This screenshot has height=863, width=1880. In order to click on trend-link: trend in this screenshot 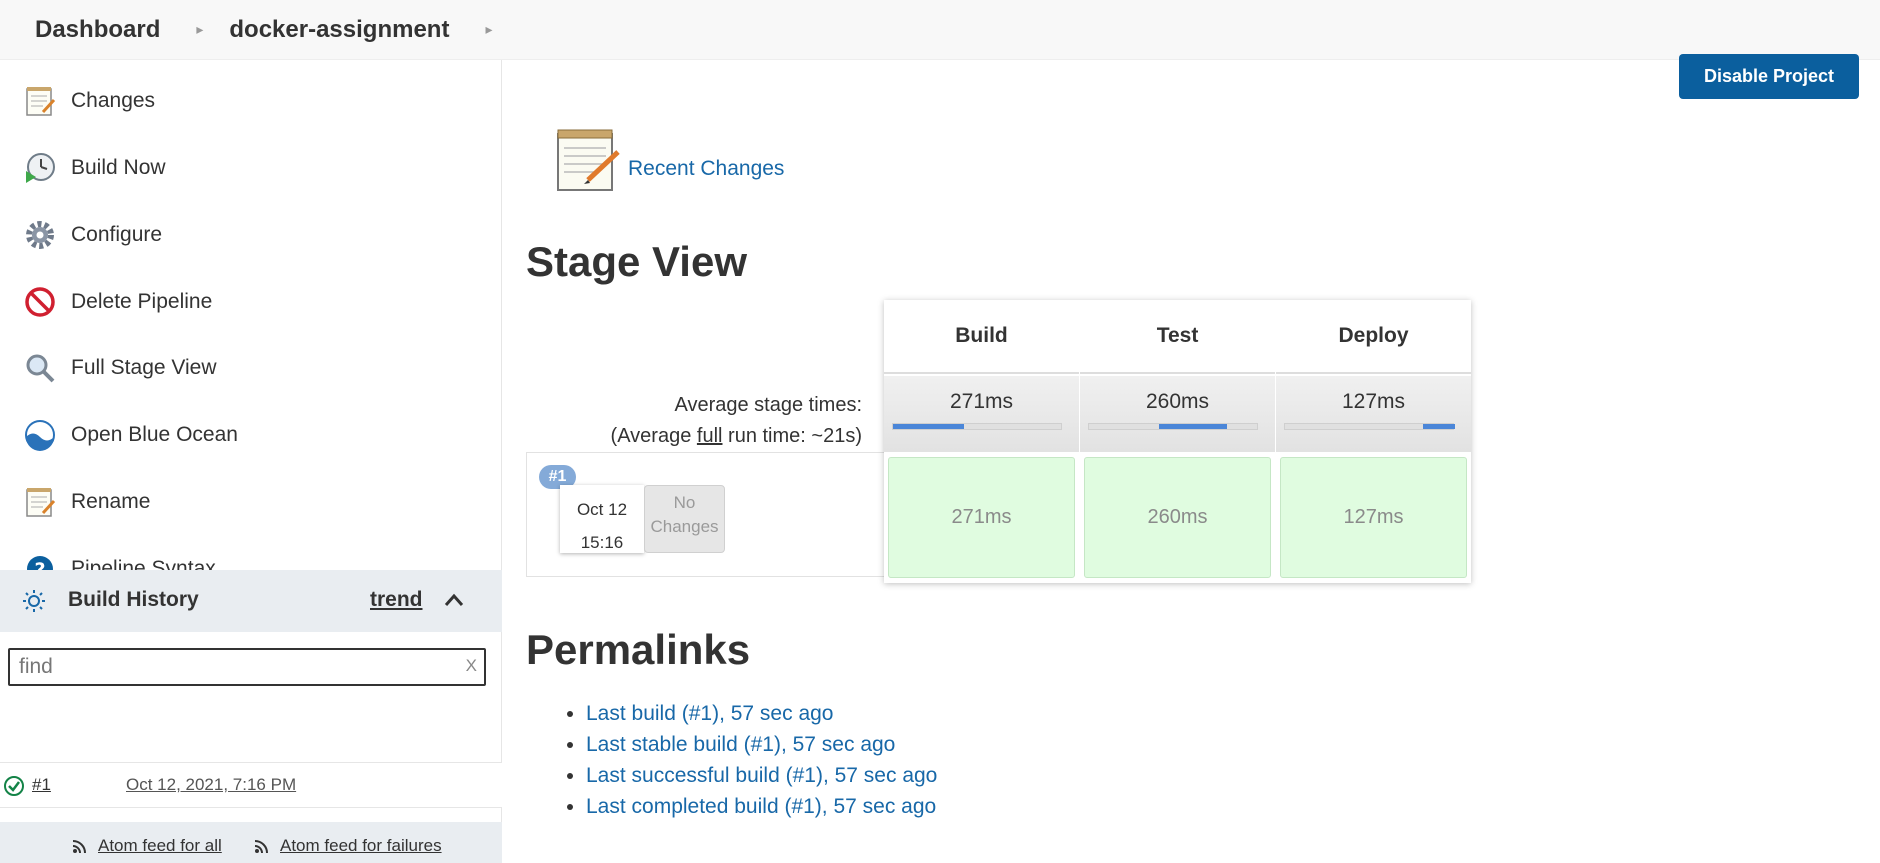, I will do `click(396, 600)`.